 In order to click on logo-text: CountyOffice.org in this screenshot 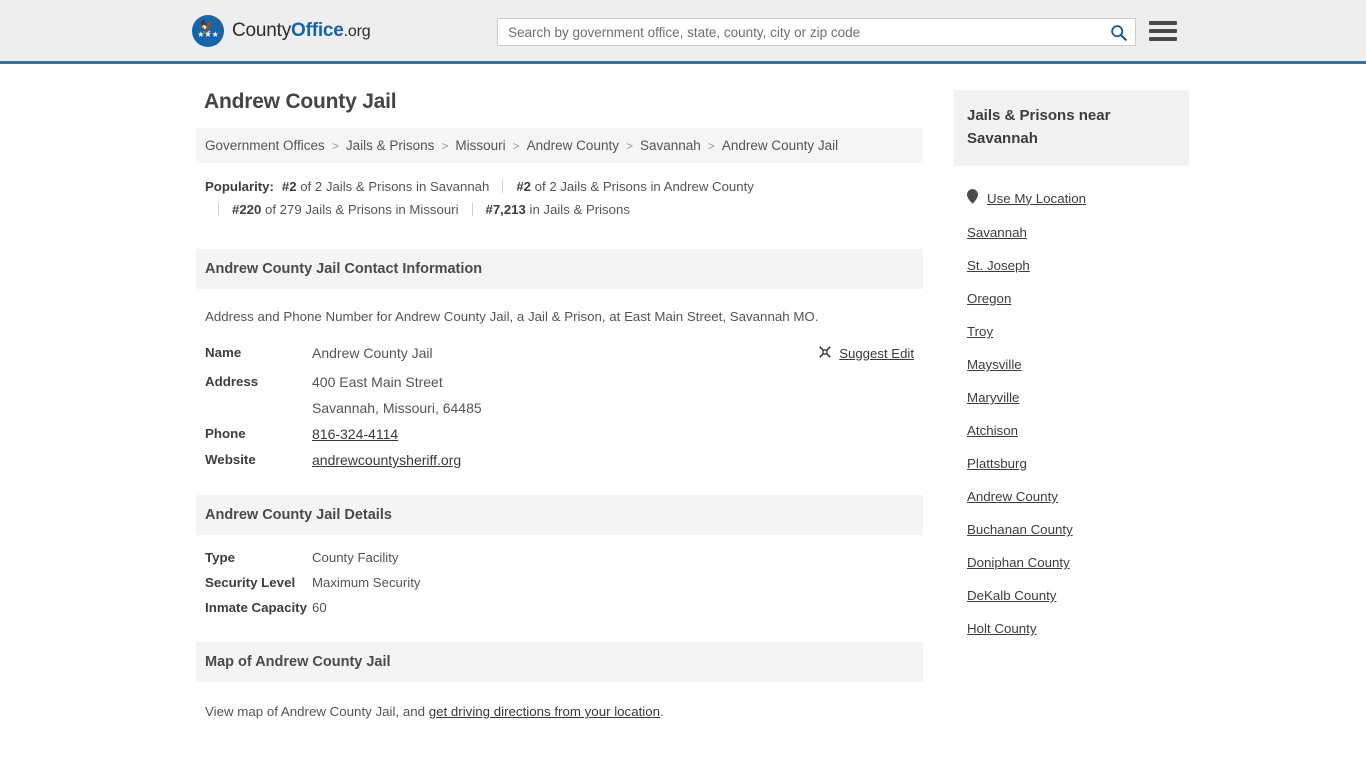, I will do `click(301, 30)`.